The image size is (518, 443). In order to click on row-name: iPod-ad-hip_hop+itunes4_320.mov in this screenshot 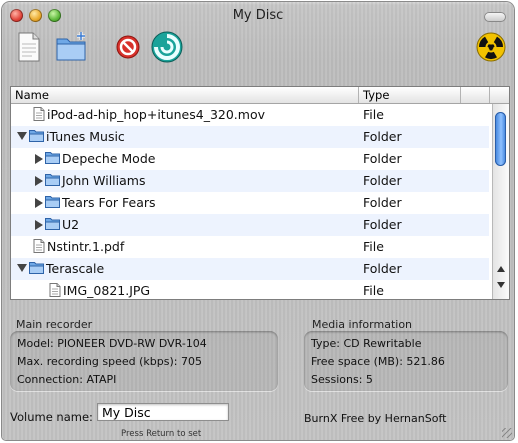, I will do `click(156, 114)`.